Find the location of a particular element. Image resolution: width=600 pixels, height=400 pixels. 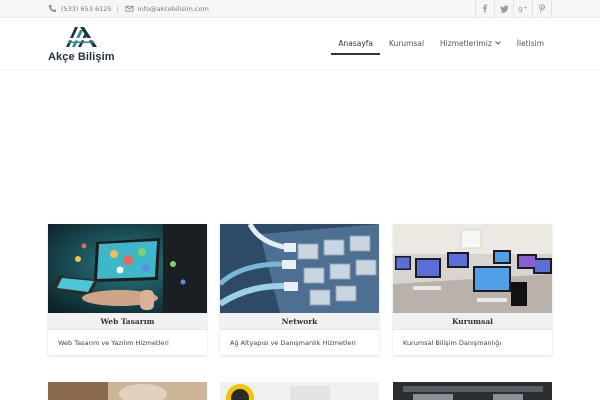

chevron-down-icon is located at coordinates (497, 43).